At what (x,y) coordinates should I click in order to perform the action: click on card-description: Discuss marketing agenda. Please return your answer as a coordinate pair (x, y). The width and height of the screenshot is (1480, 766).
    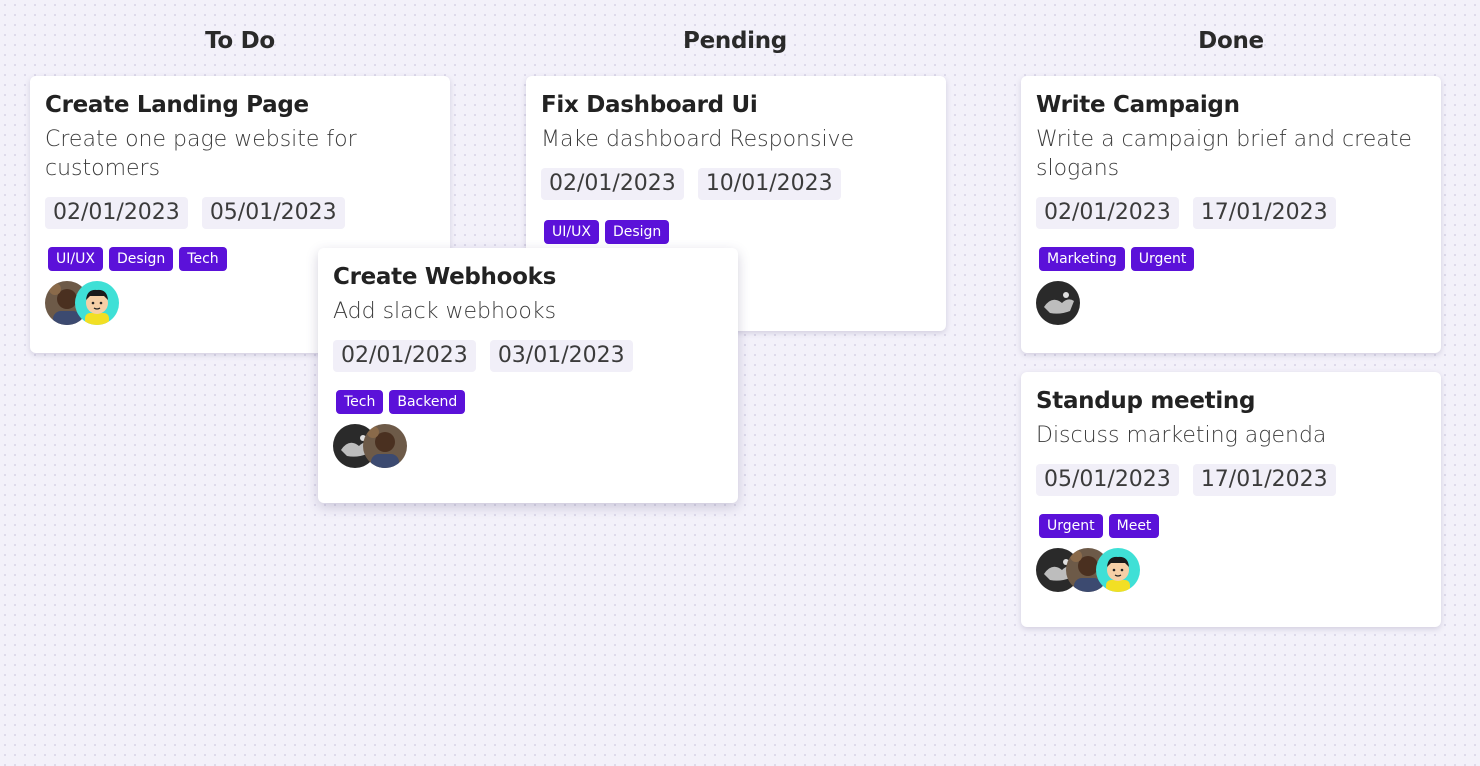
    Looking at the image, I should click on (1181, 435).